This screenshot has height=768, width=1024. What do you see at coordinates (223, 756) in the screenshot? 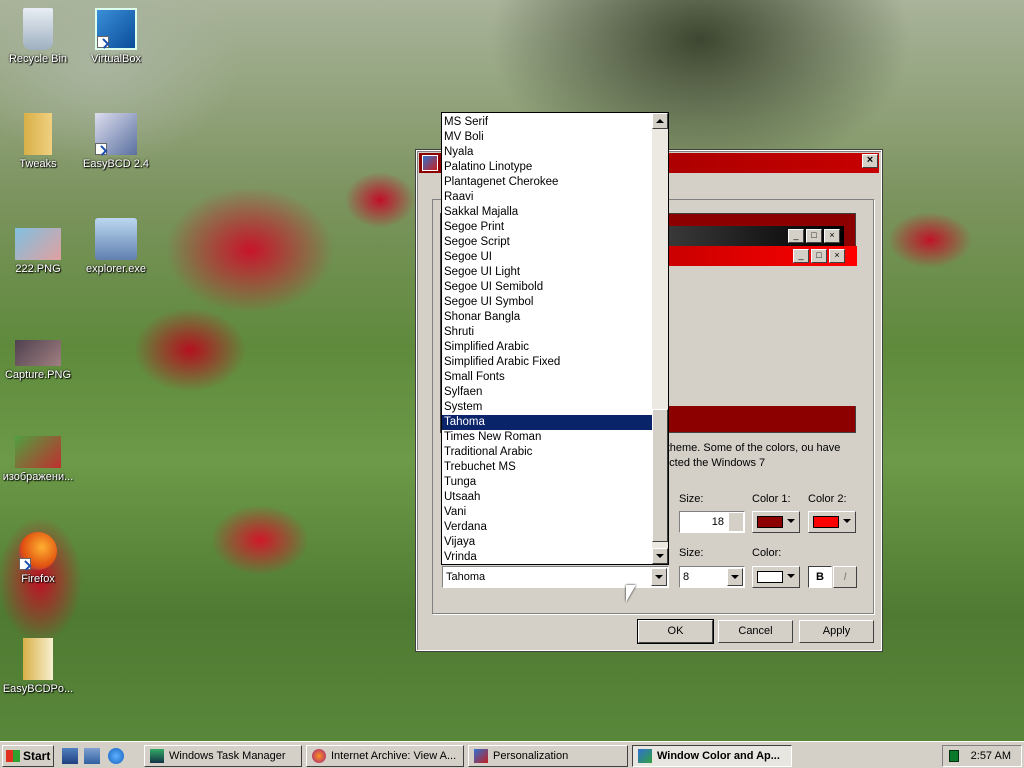
I see `task-windows-task-manager: Windows Task Manager` at bounding box center [223, 756].